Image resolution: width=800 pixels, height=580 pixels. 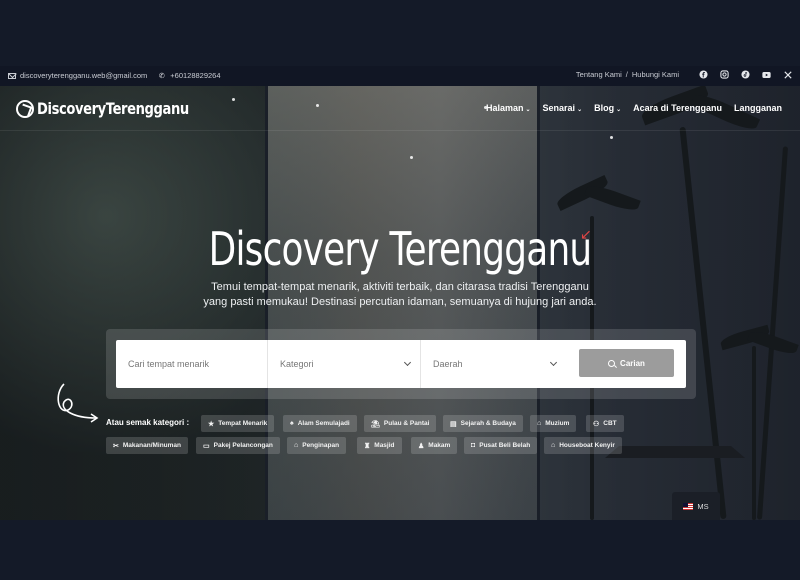 What do you see at coordinates (557, 423) in the screenshot?
I see `chip-label: Muzium` at bounding box center [557, 423].